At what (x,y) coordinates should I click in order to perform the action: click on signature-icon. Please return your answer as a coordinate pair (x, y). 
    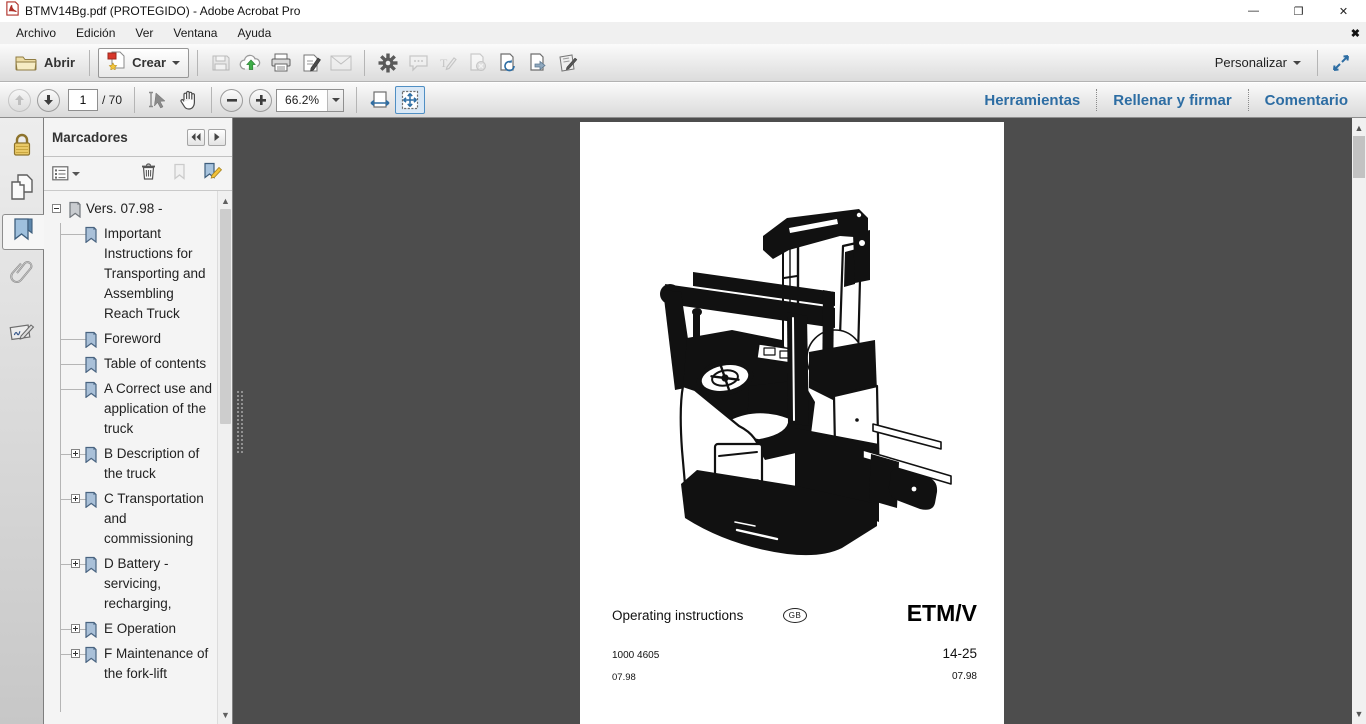
    Looking at the image, I should click on (22, 334).